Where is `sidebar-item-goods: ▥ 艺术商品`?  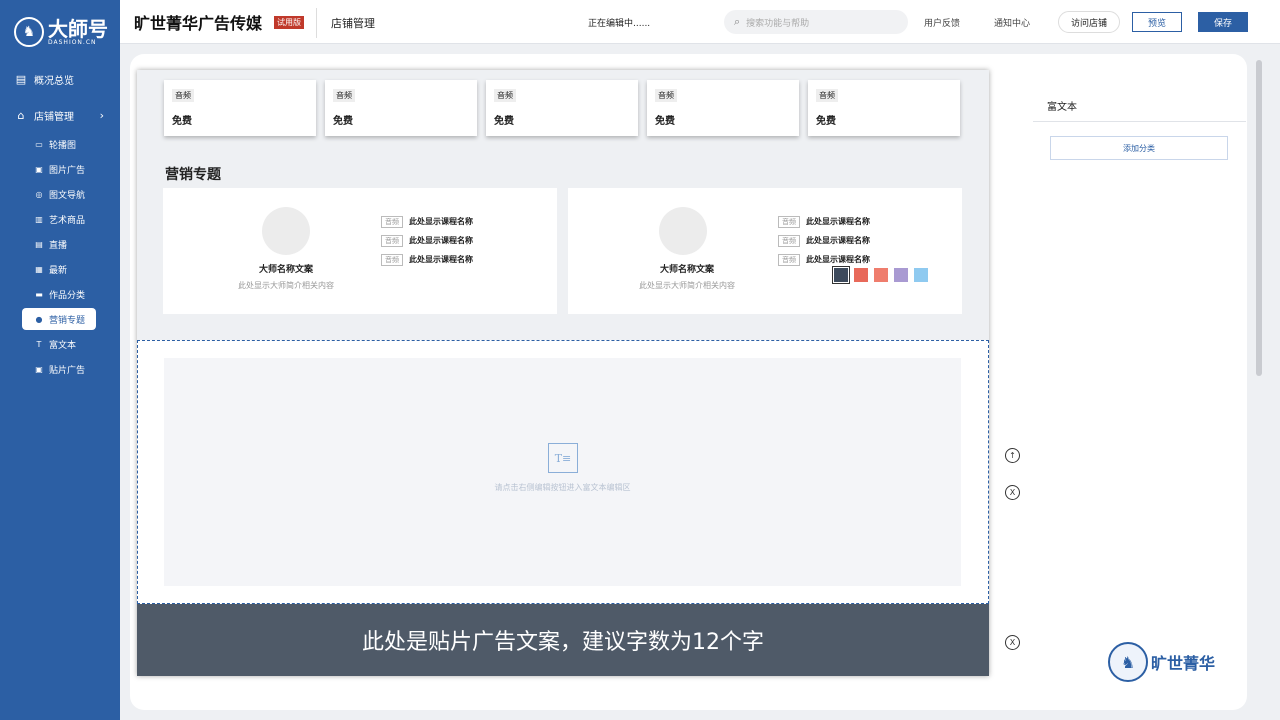
sidebar-item-goods: ▥ 艺术商品 is located at coordinates (60, 219).